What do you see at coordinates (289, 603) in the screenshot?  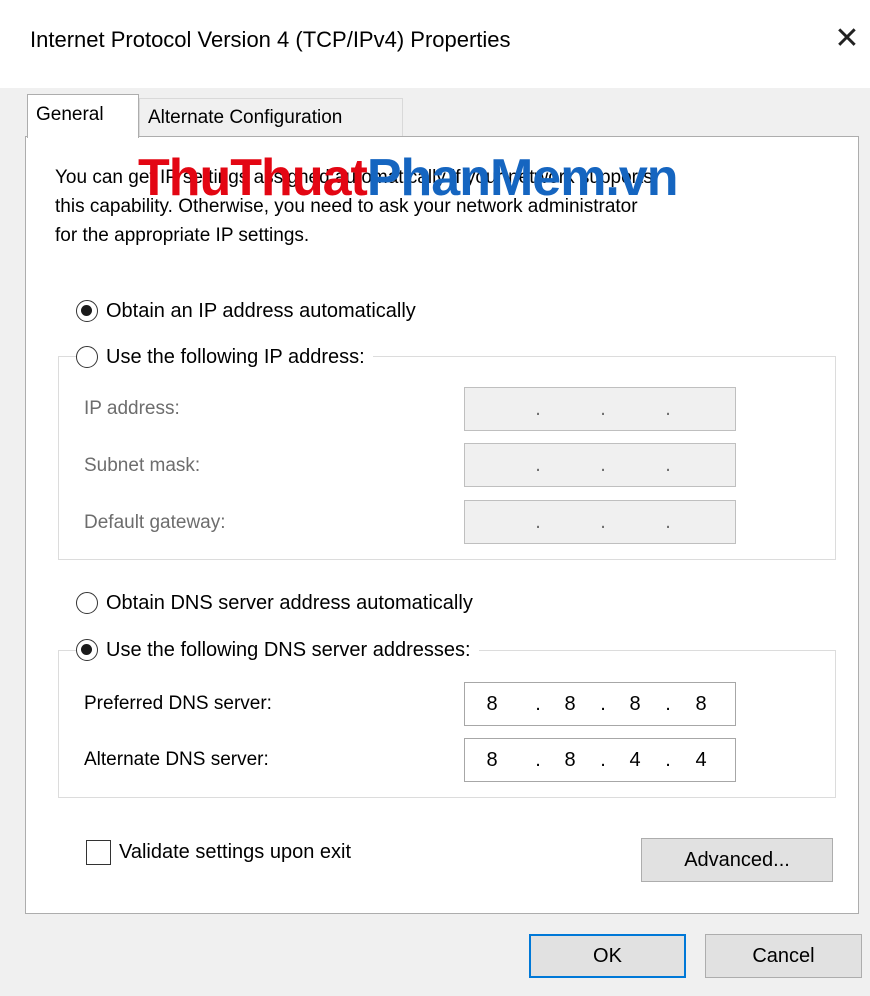 I see `dns-auto-label: Obtain DNS server address automatically` at bounding box center [289, 603].